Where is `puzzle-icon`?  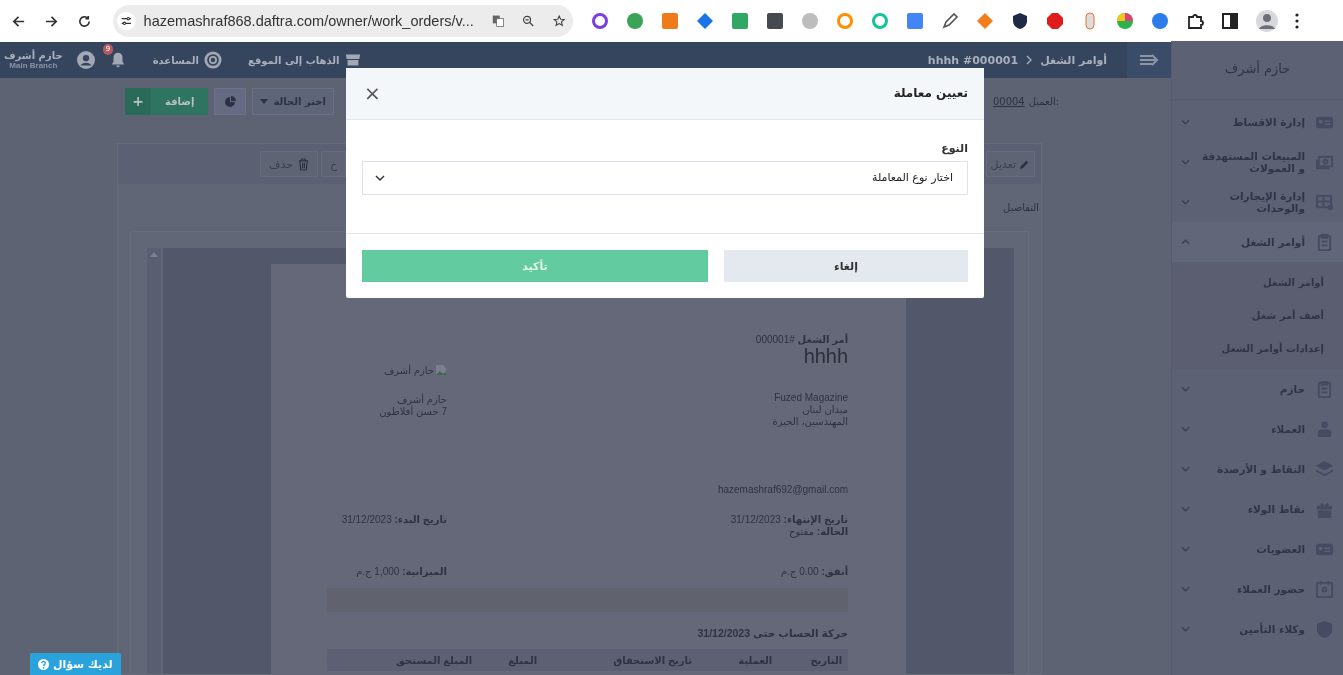 puzzle-icon is located at coordinates (1195, 21).